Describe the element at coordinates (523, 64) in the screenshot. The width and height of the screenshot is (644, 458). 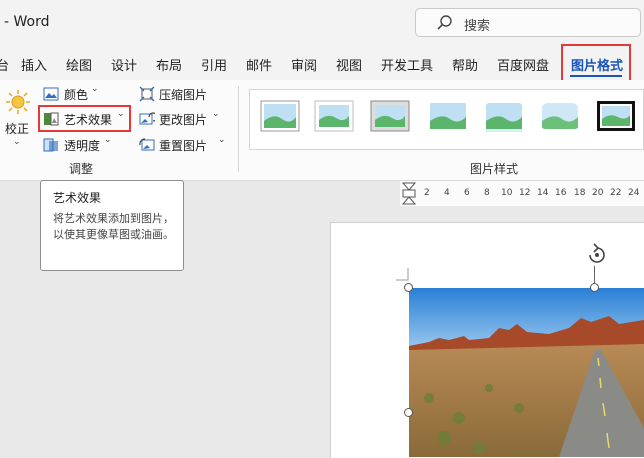
I see `tab-baidu: 百度网盘` at that location.